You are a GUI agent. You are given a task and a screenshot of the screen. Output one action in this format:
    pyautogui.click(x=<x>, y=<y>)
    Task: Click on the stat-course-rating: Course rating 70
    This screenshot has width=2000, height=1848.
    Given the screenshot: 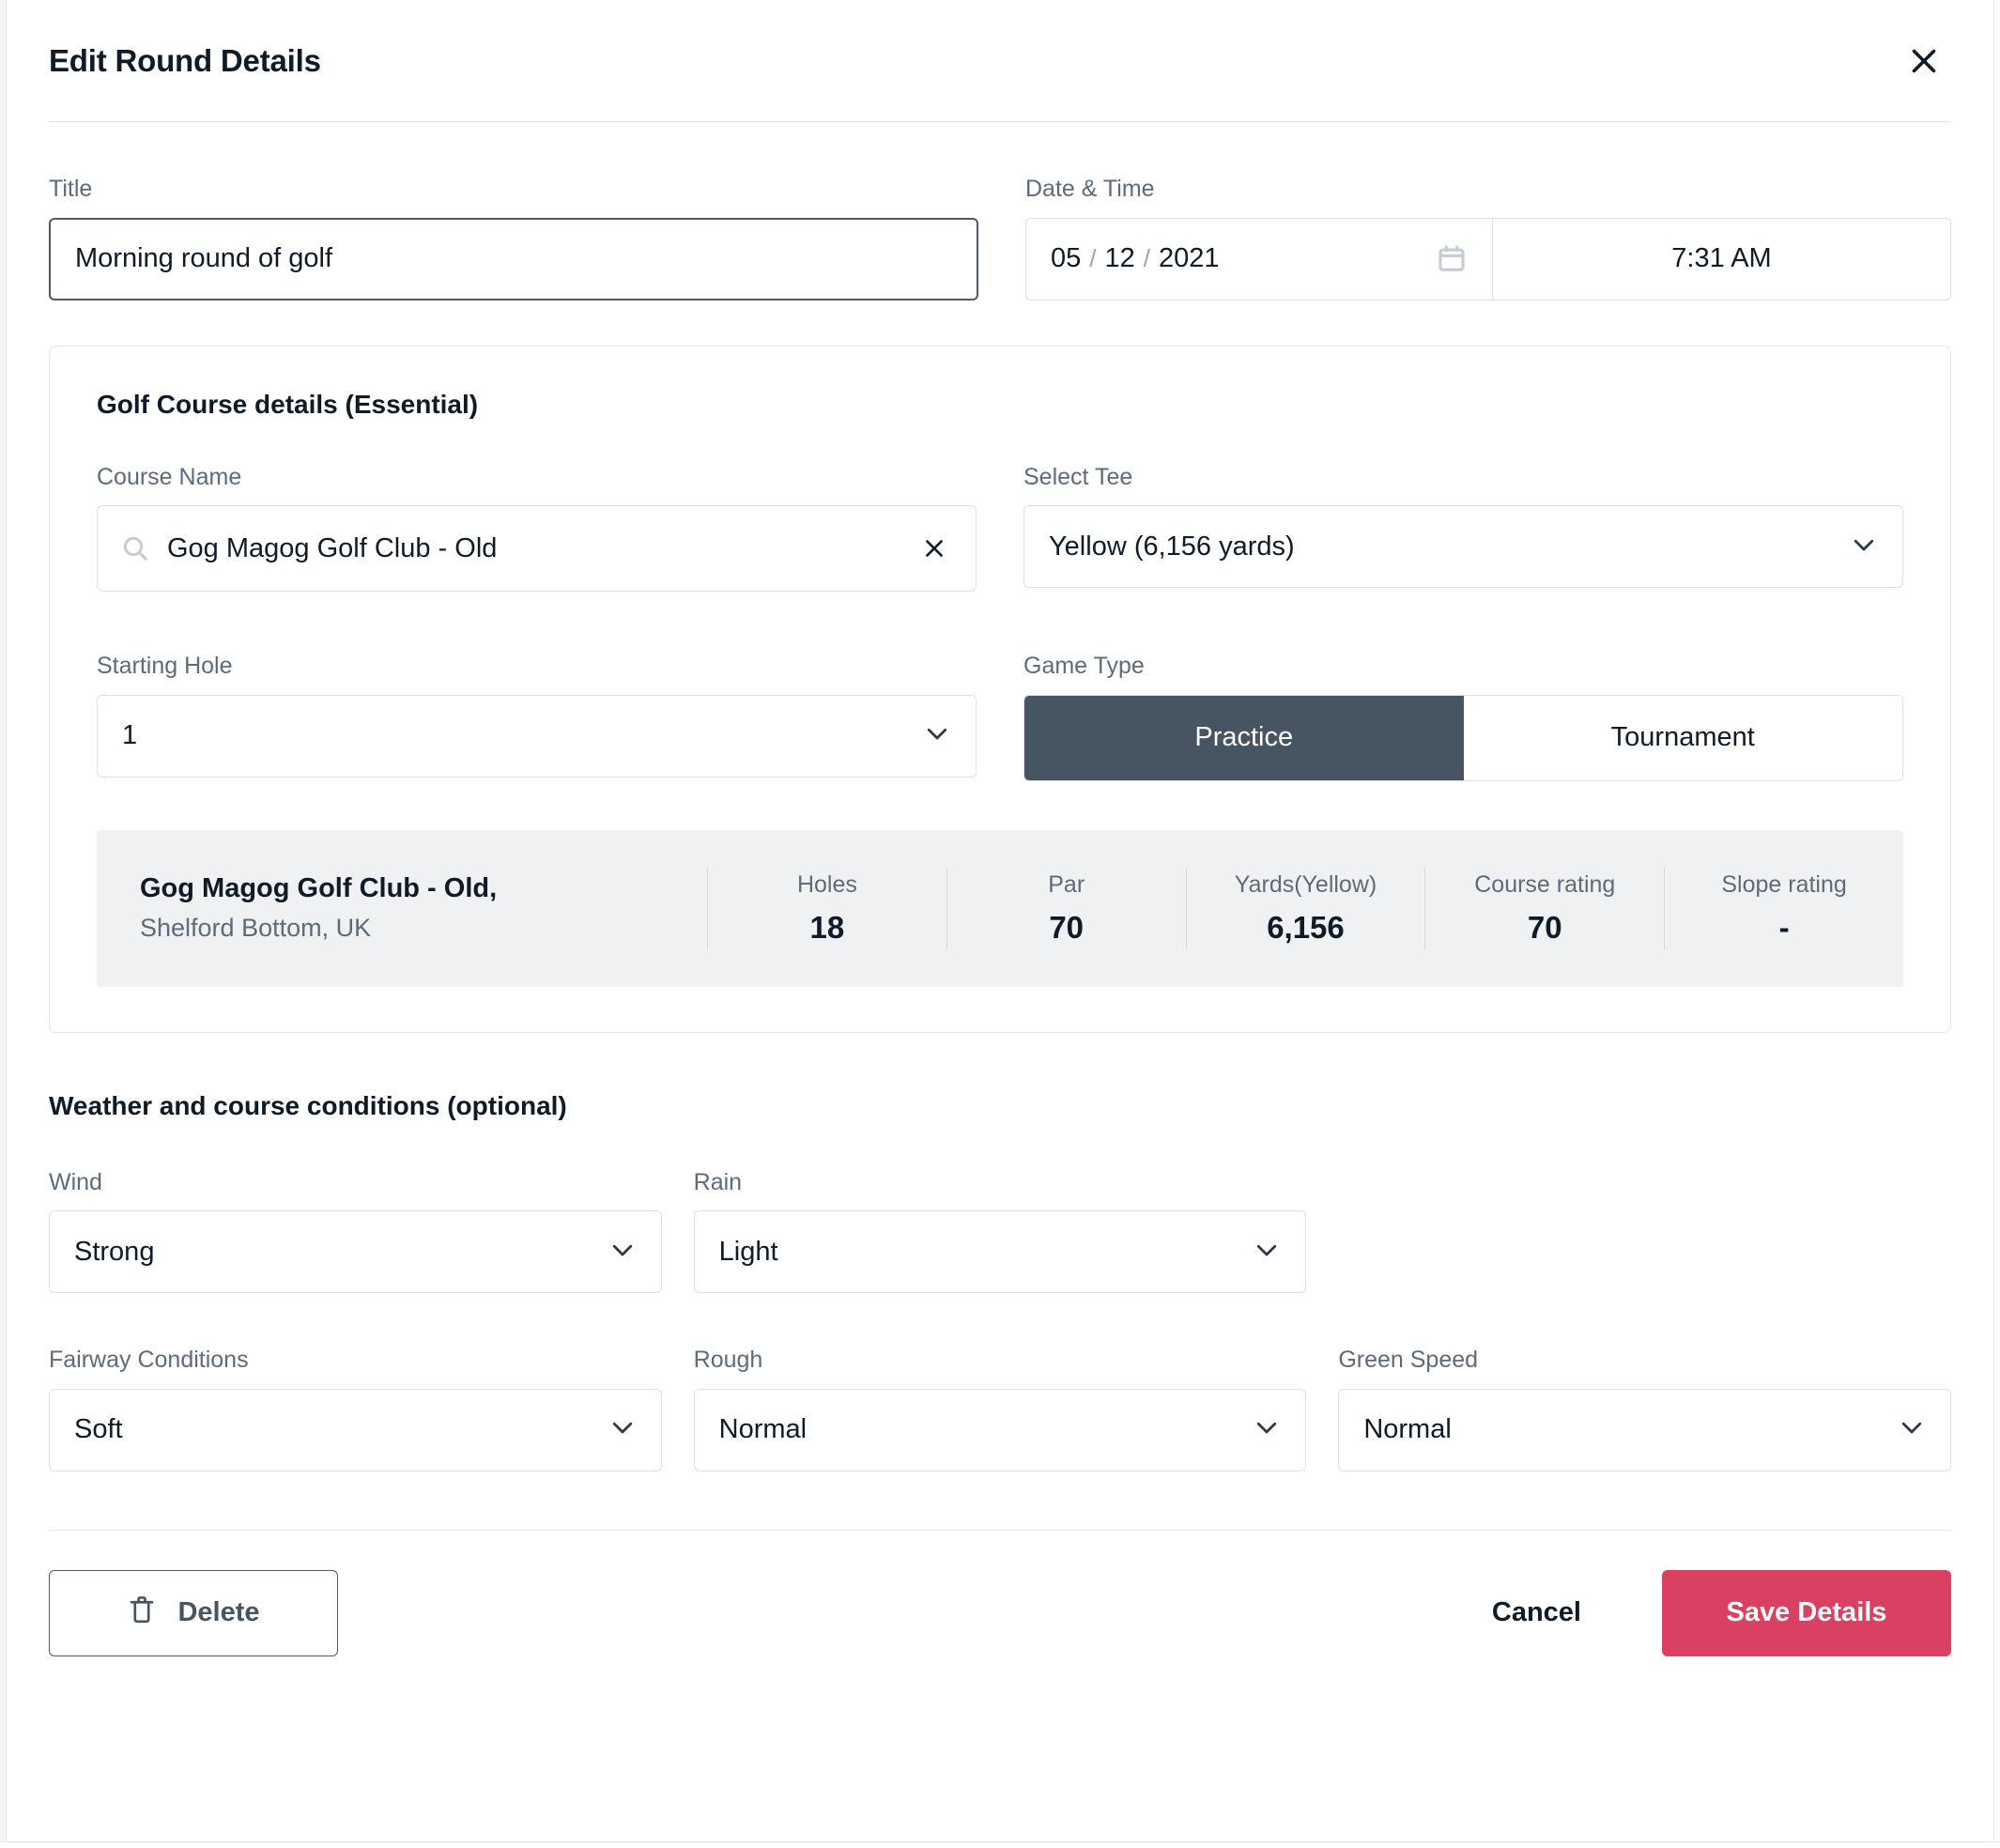 What is the action you would take?
    pyautogui.click(x=1544, y=908)
    